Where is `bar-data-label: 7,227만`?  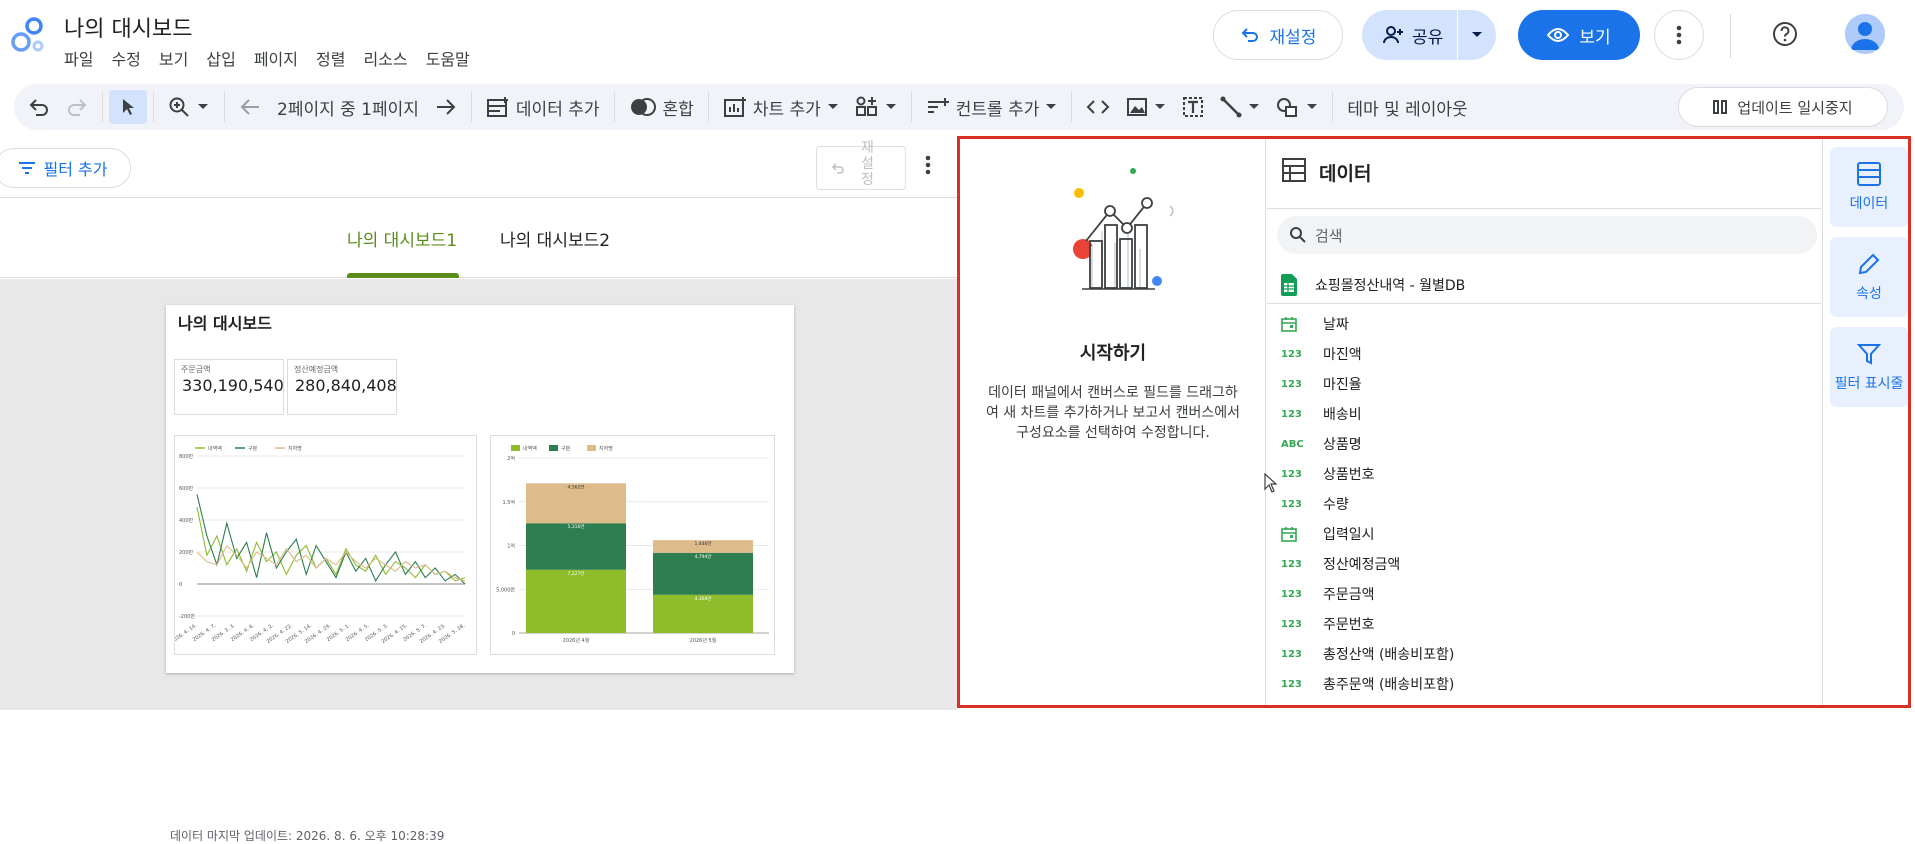 bar-data-label: 7,227만 is located at coordinates (575, 573).